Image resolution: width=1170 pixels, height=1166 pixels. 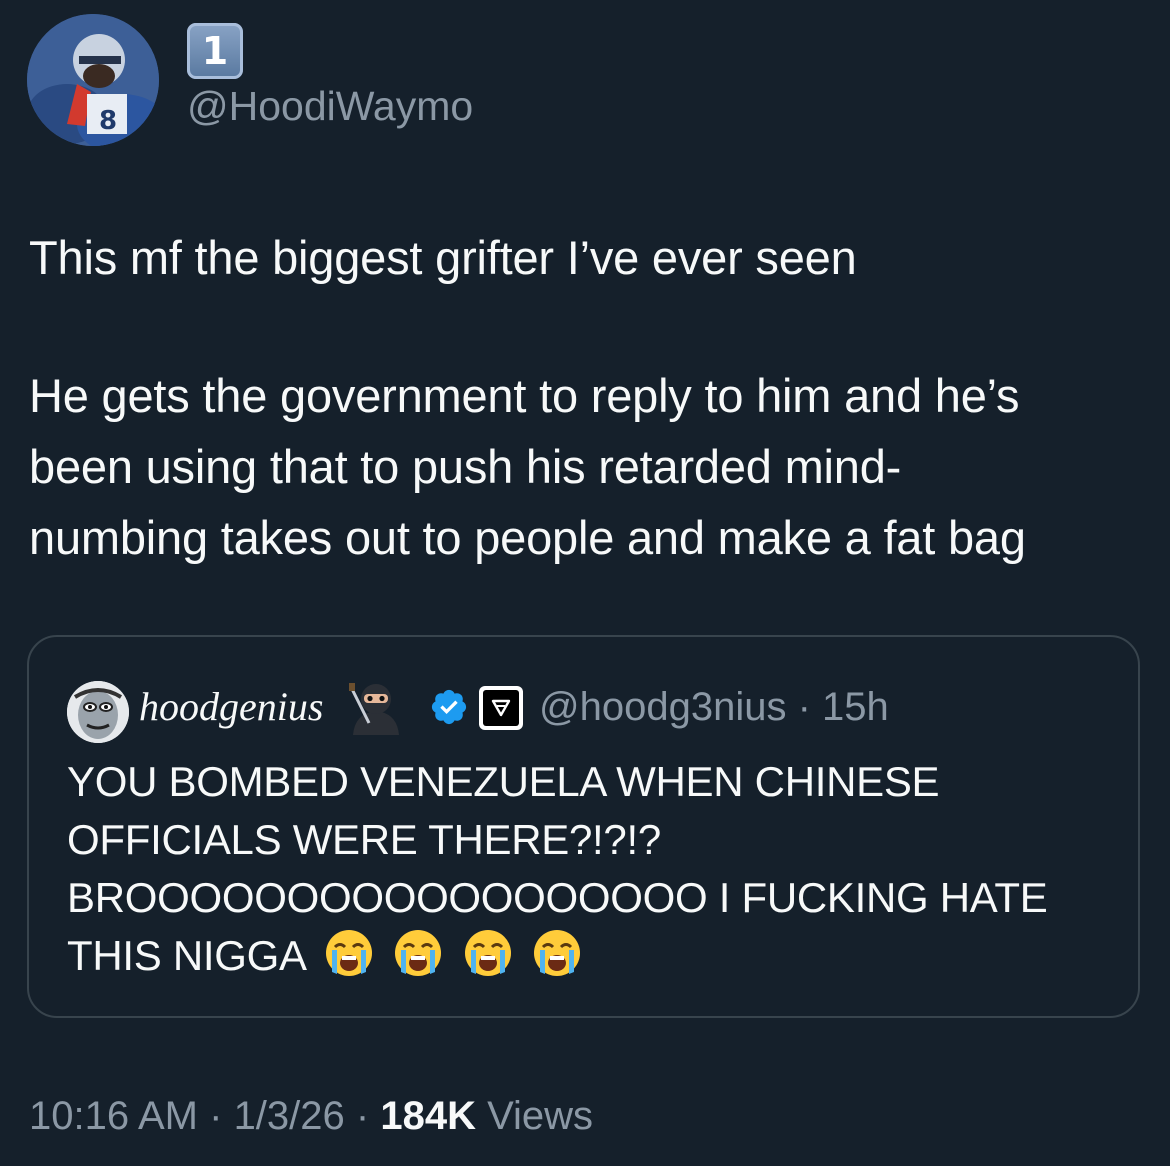 I want to click on verified-icon, so click(x=449, y=707).